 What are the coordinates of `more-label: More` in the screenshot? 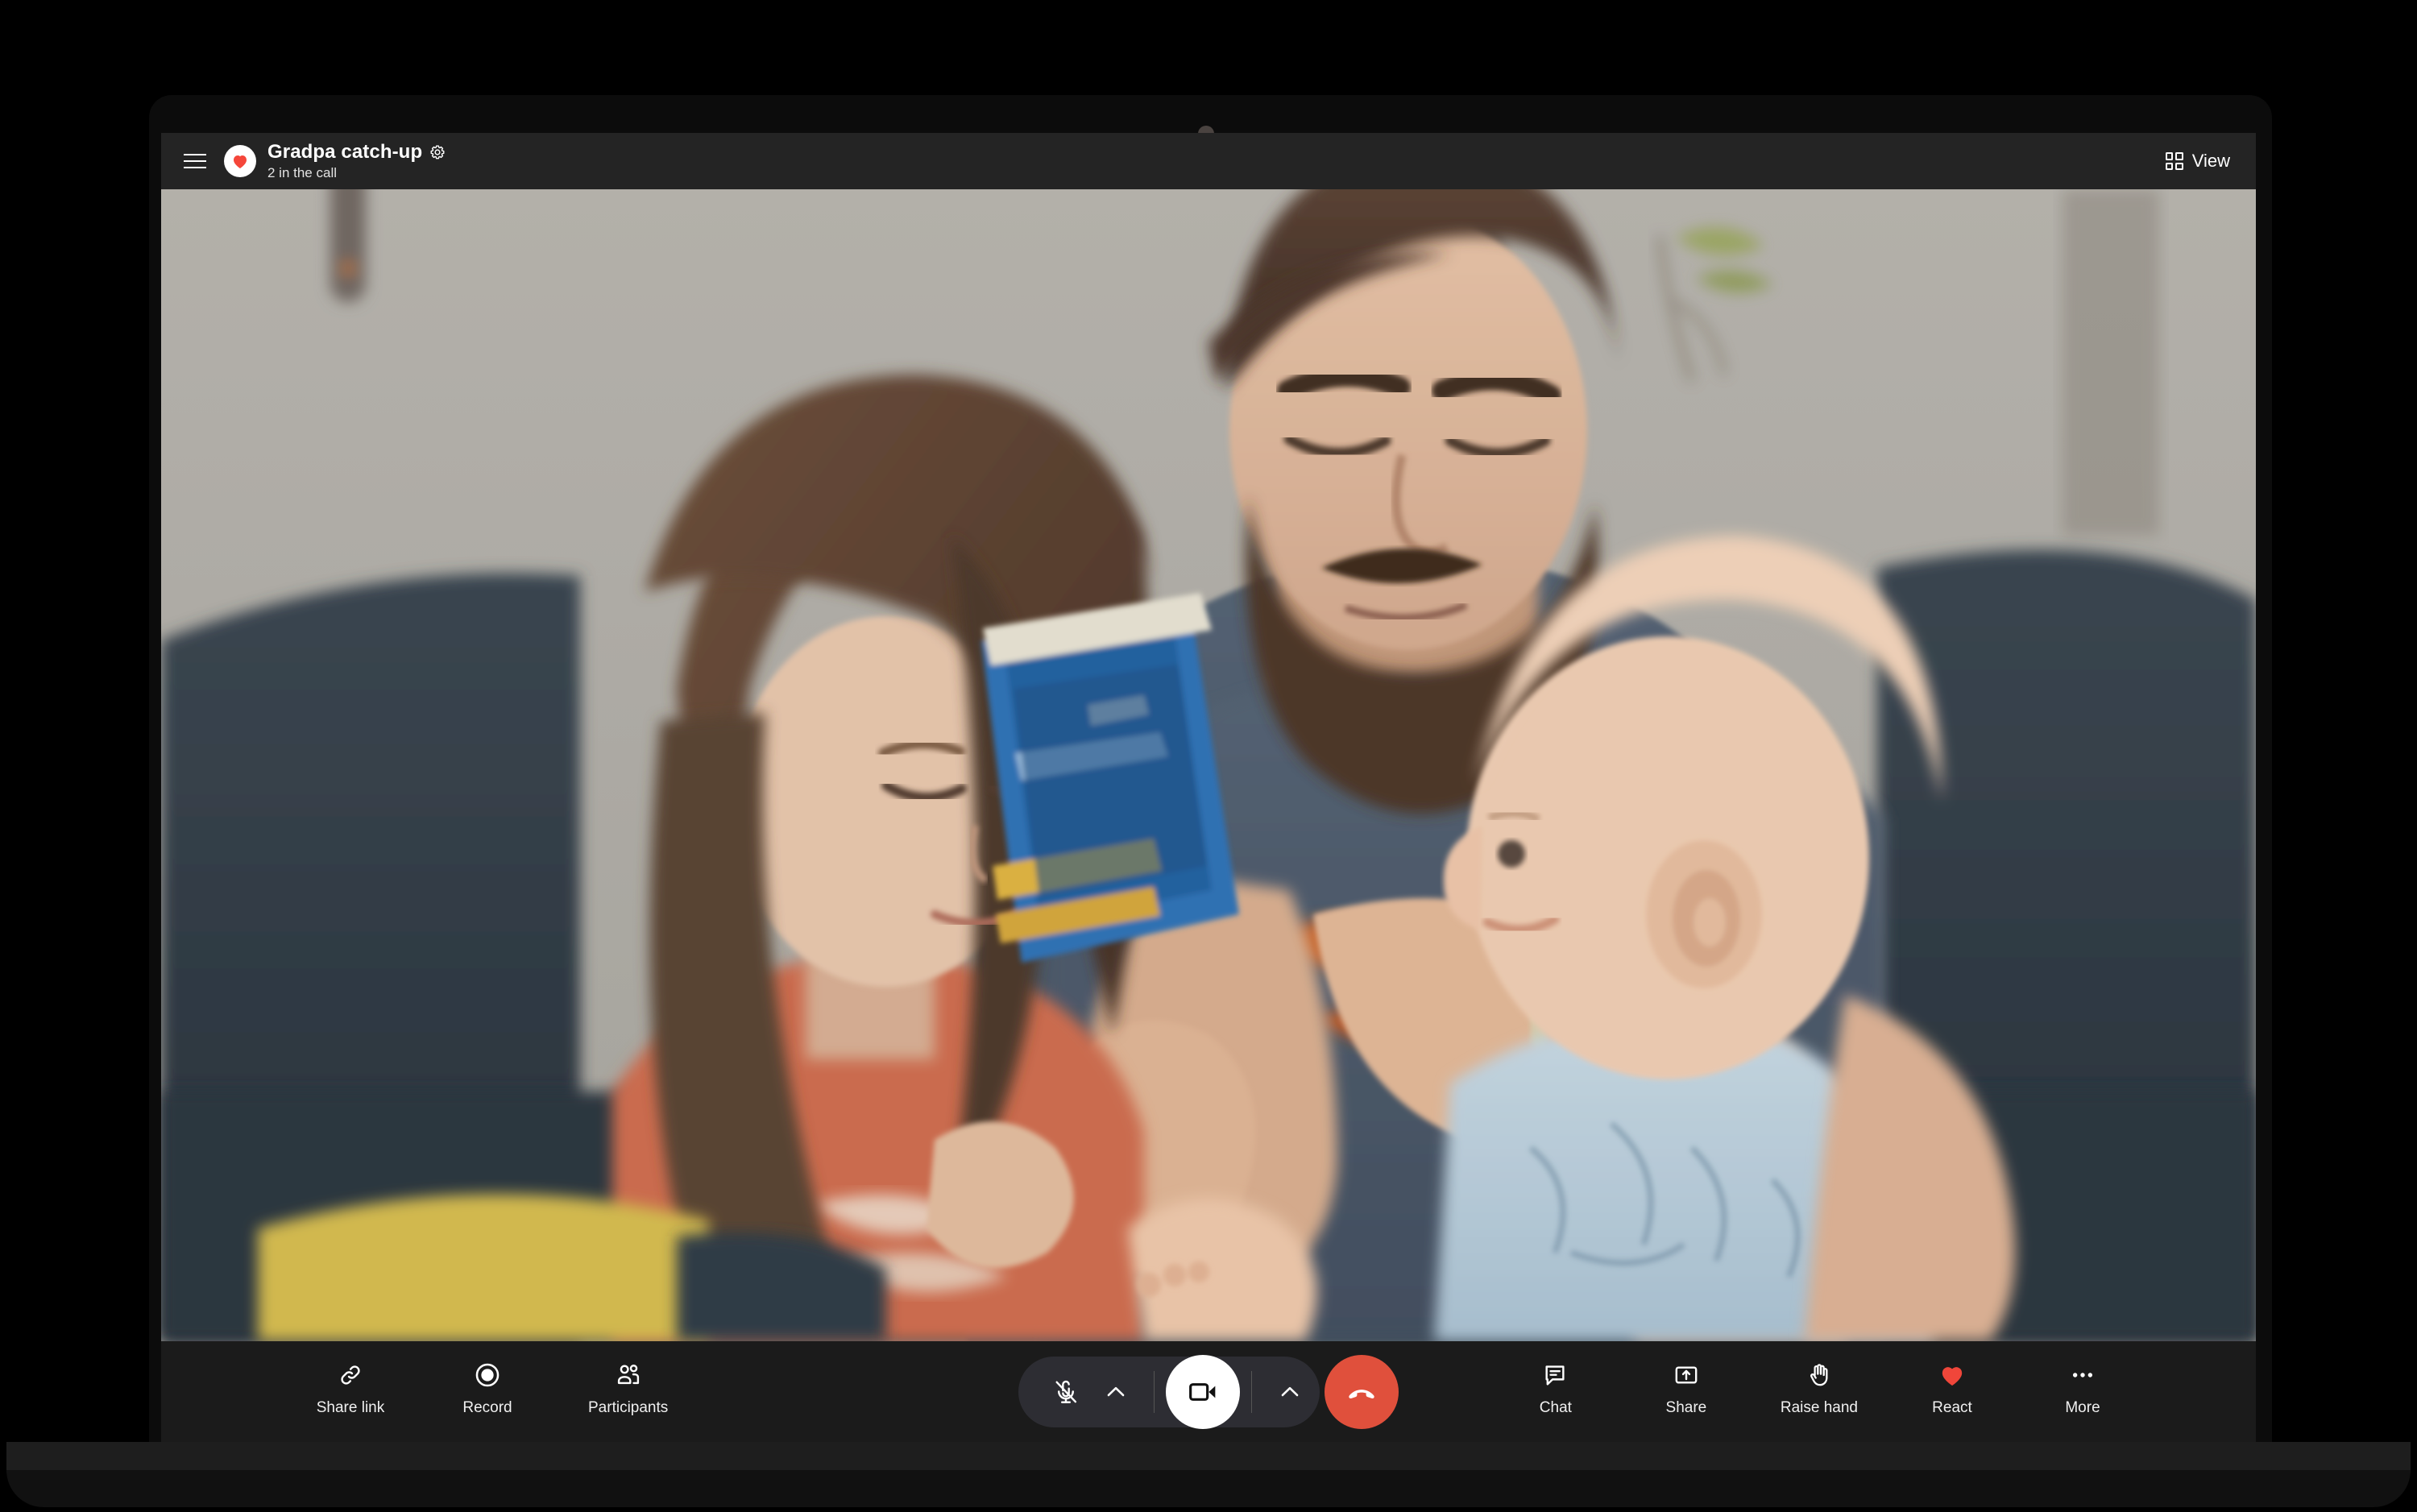 It's located at (2082, 1408).